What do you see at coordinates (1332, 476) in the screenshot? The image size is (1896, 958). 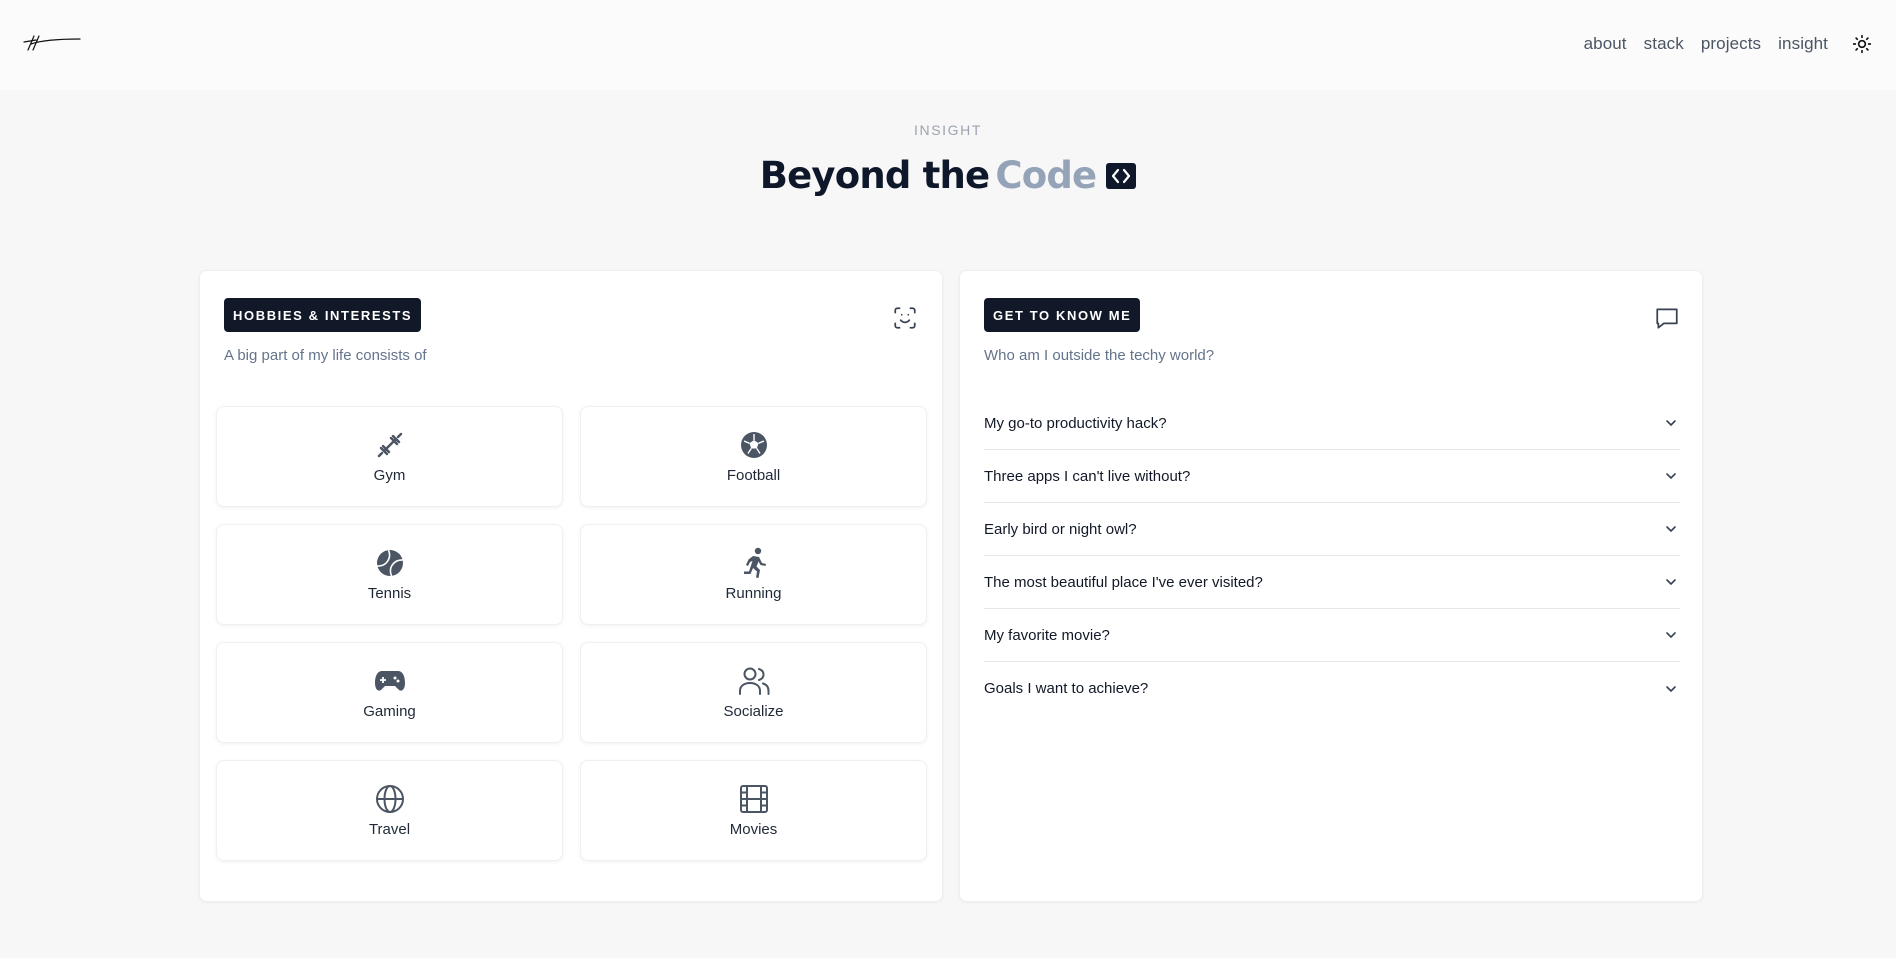 I see `faq-item-apps: Three apps I can't live without?` at bounding box center [1332, 476].